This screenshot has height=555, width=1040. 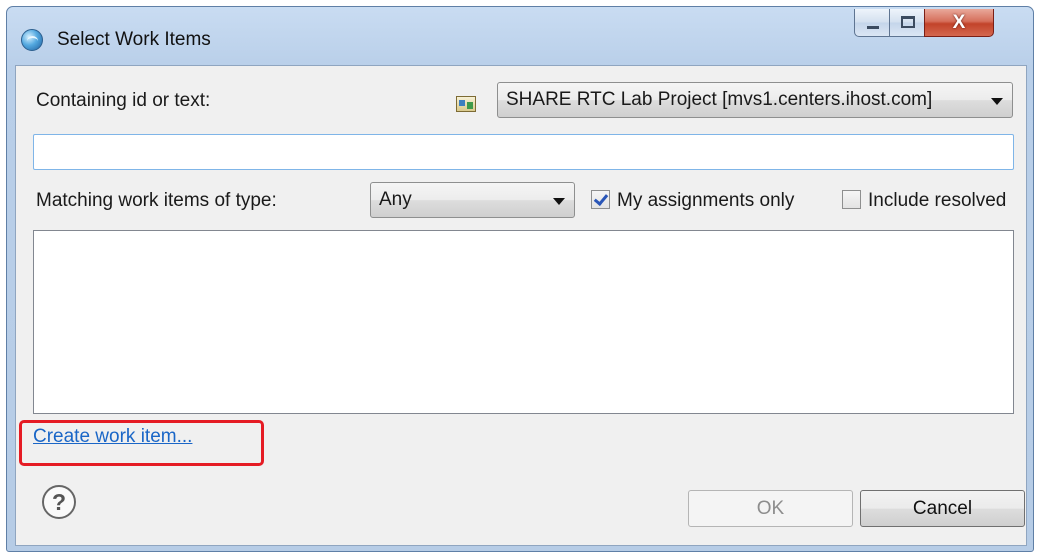 I want to click on app-globe-icon, so click(x=32, y=40).